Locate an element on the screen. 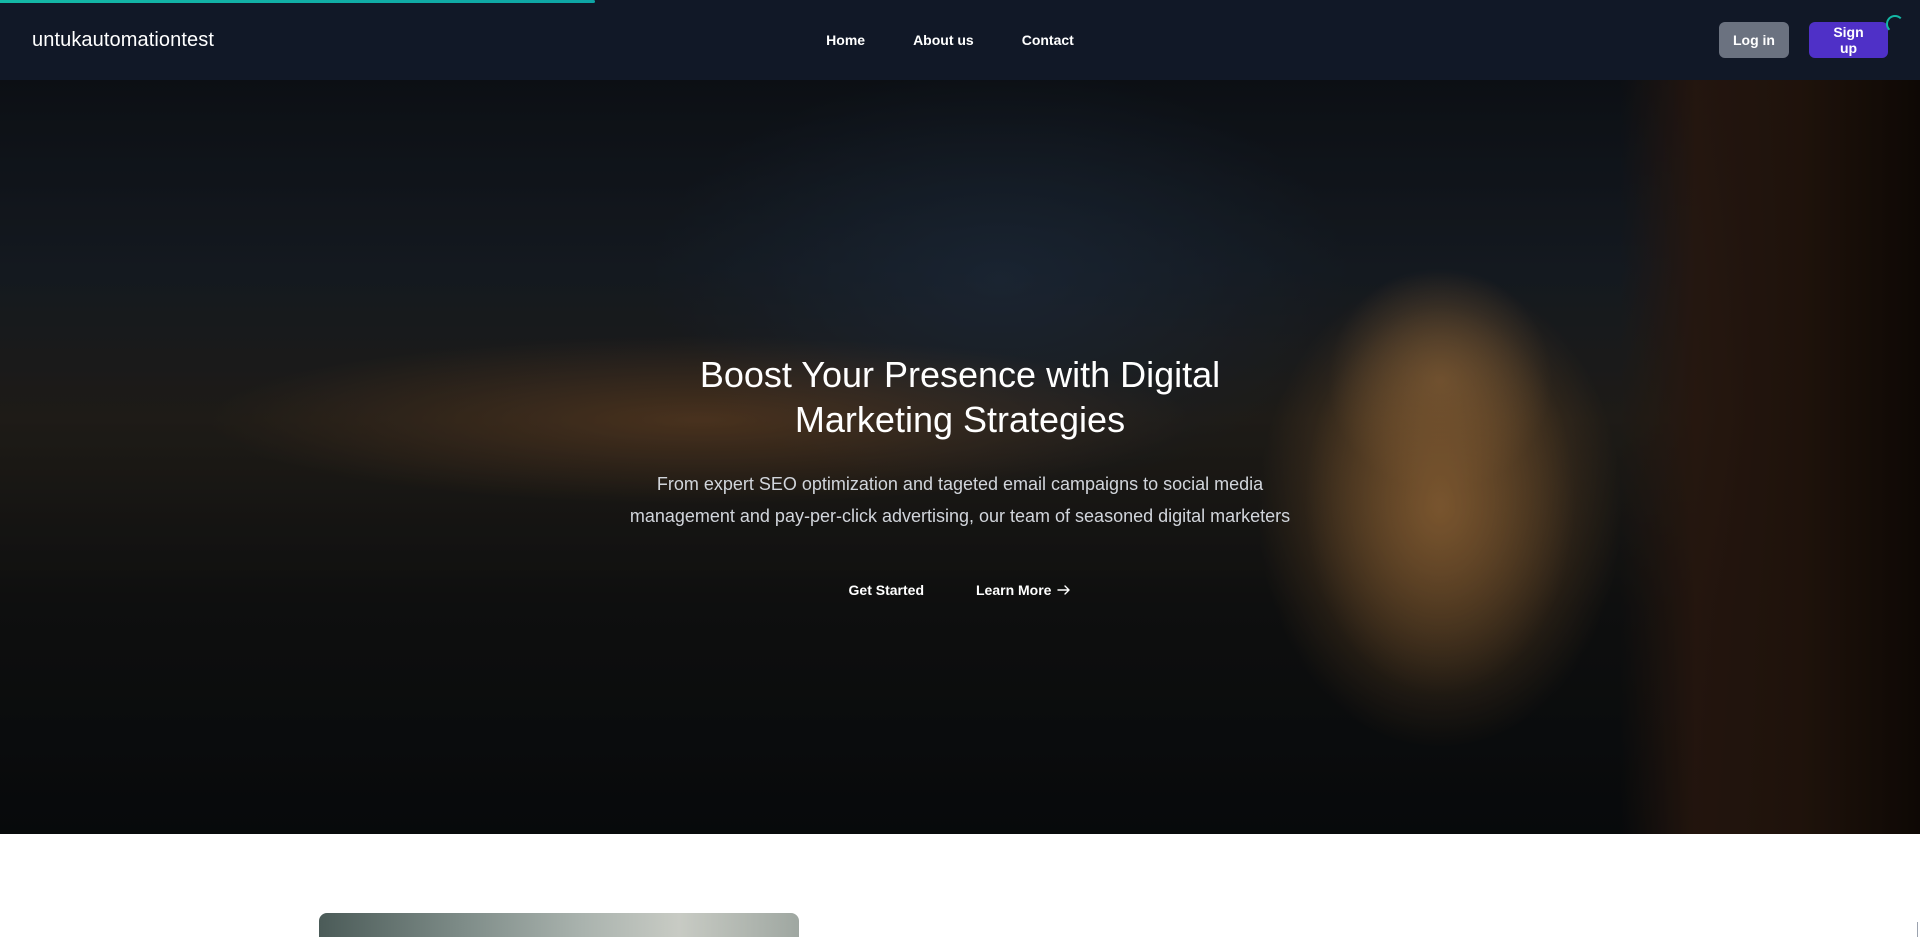 This screenshot has width=1920, height=937. loading-spinner-icon is located at coordinates (1895, 24).